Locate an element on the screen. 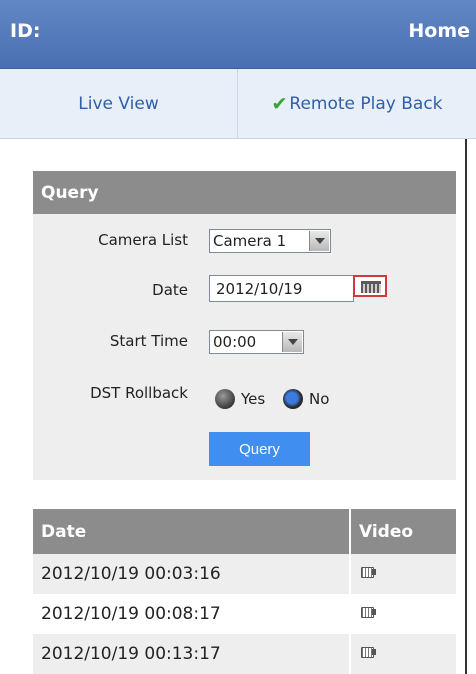 The image size is (476, 674). calendar-grid is located at coordinates (371, 287).